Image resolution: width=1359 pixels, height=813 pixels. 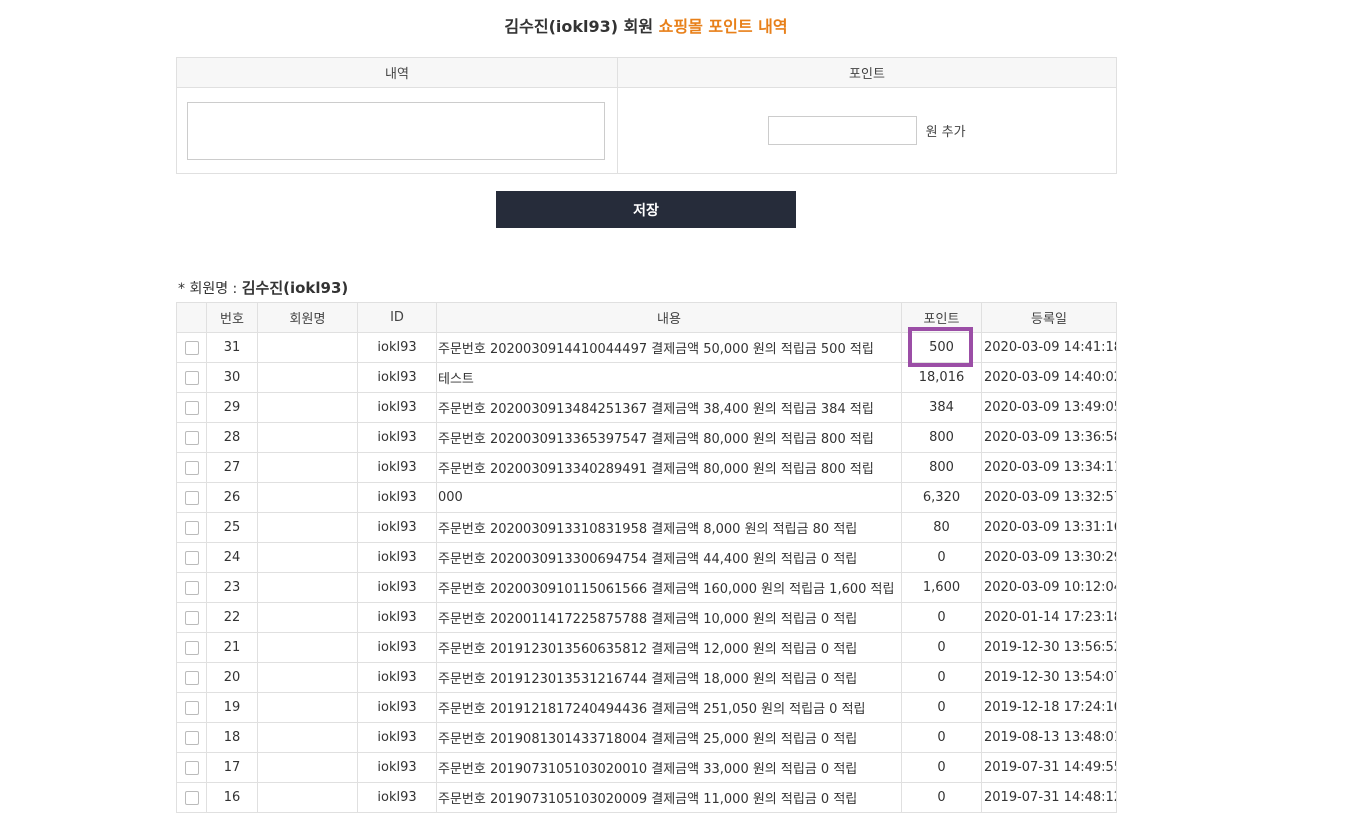 I want to click on row-date: 2019-12-30 13:56:52, so click(x=1049, y=647).